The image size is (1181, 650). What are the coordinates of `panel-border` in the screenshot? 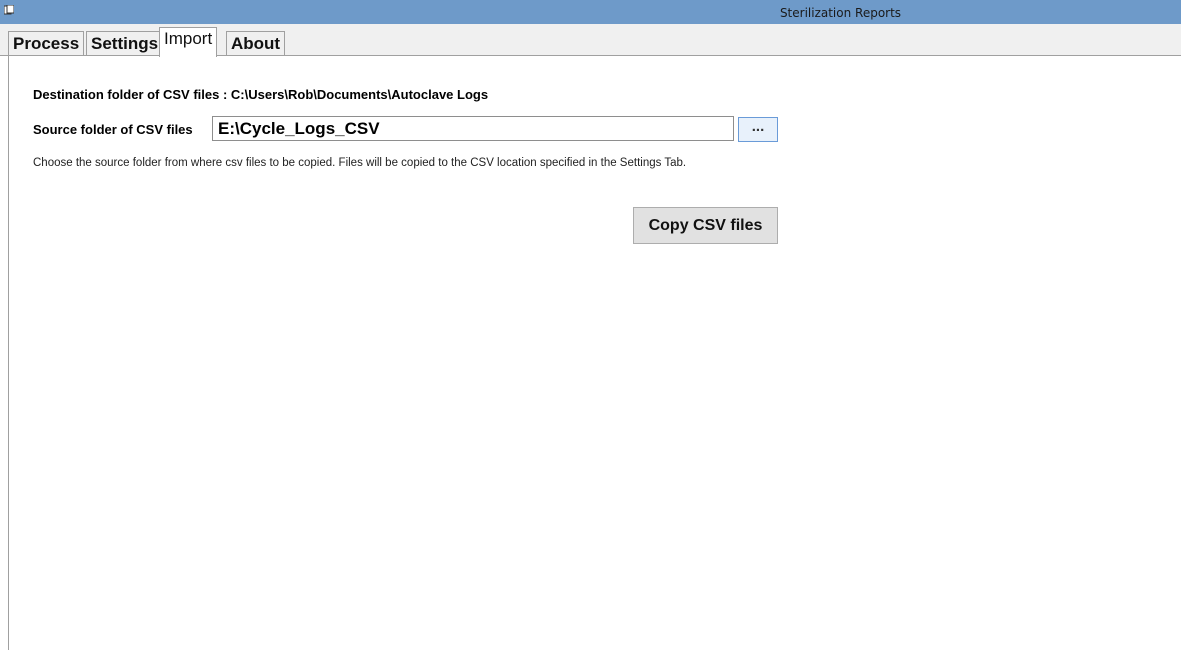 It's located at (8, 353).